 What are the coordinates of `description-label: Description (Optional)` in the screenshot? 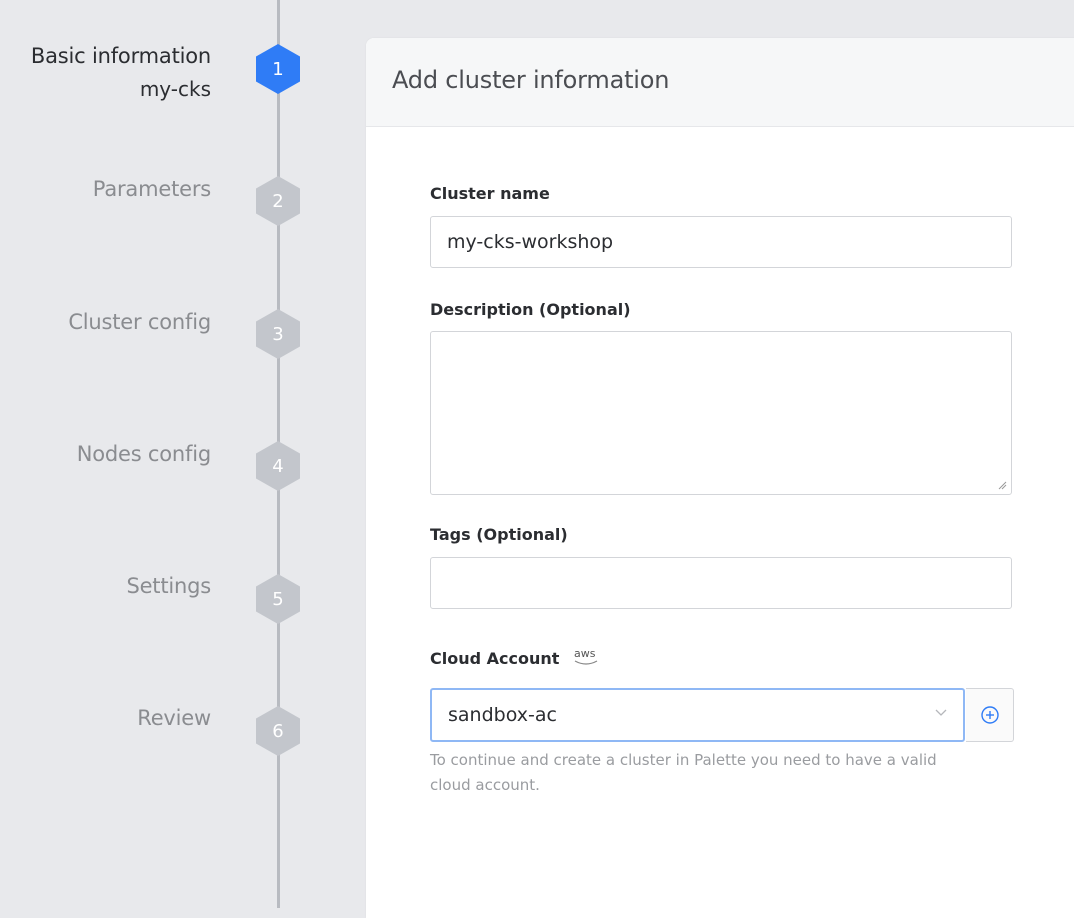 It's located at (530, 309).